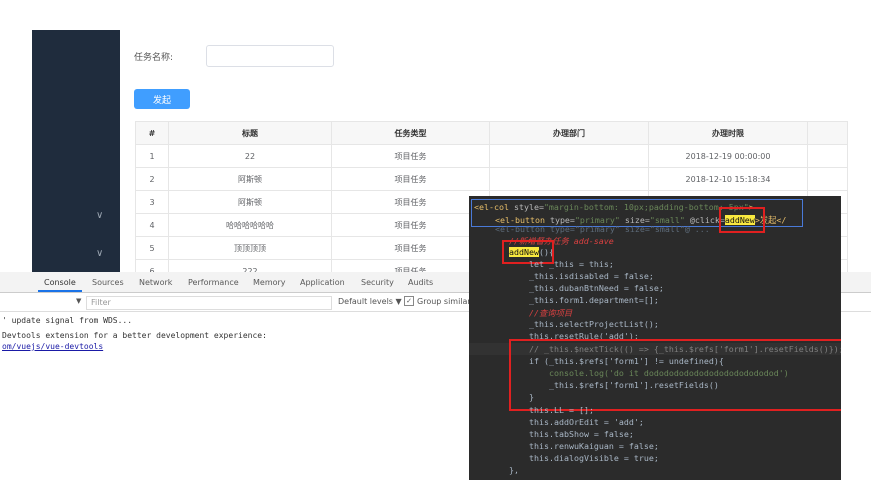  Describe the element at coordinates (270, 56) in the screenshot. I see `task-name-input` at that location.